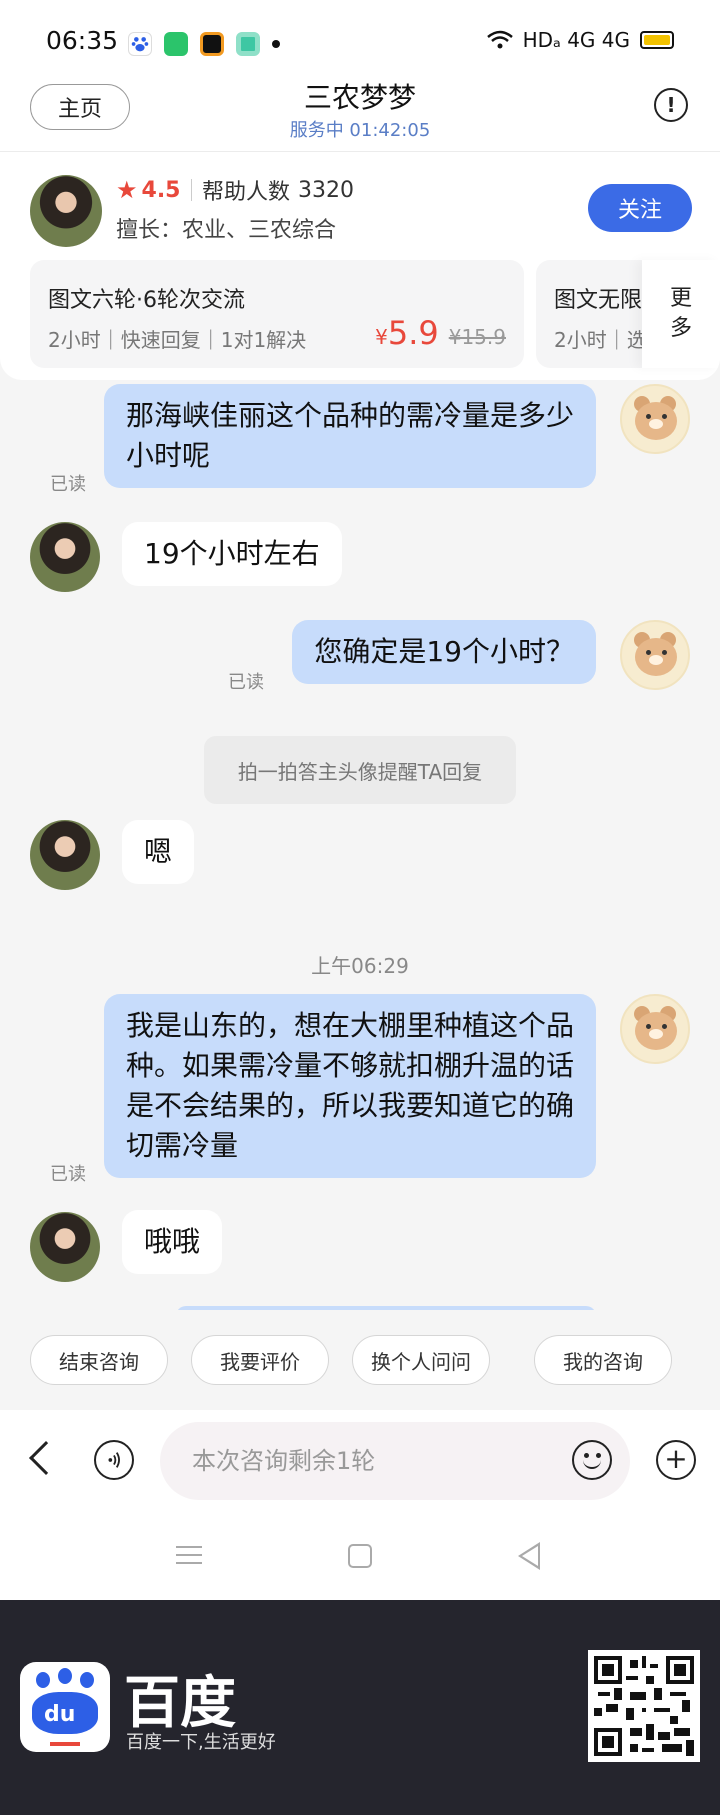 The image size is (720, 1815). What do you see at coordinates (360, 770) in the screenshot?
I see `nudge-hint: 拍一拍答主头像提醒TA回复` at bounding box center [360, 770].